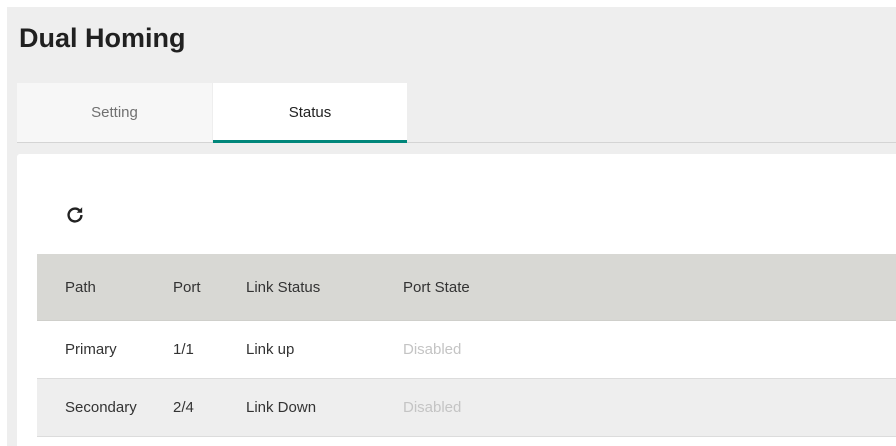  I want to click on active-tab-indicator, so click(310, 141).